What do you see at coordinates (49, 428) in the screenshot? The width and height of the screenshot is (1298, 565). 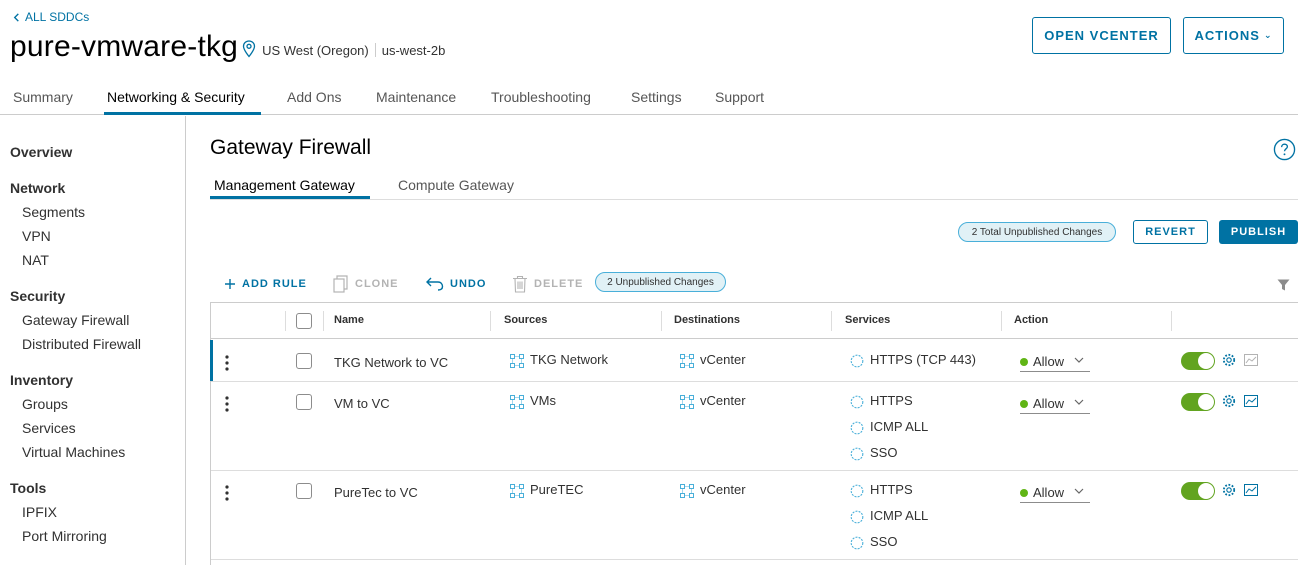 I see `sidebar-item-services: Services` at bounding box center [49, 428].